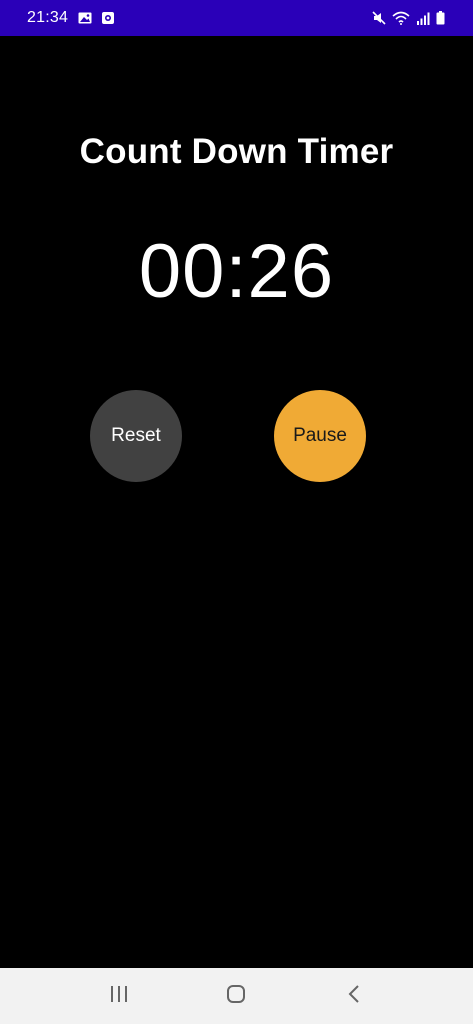 Image resolution: width=473 pixels, height=1024 pixels. What do you see at coordinates (48, 17) in the screenshot?
I see `status-time: 21:34` at bounding box center [48, 17].